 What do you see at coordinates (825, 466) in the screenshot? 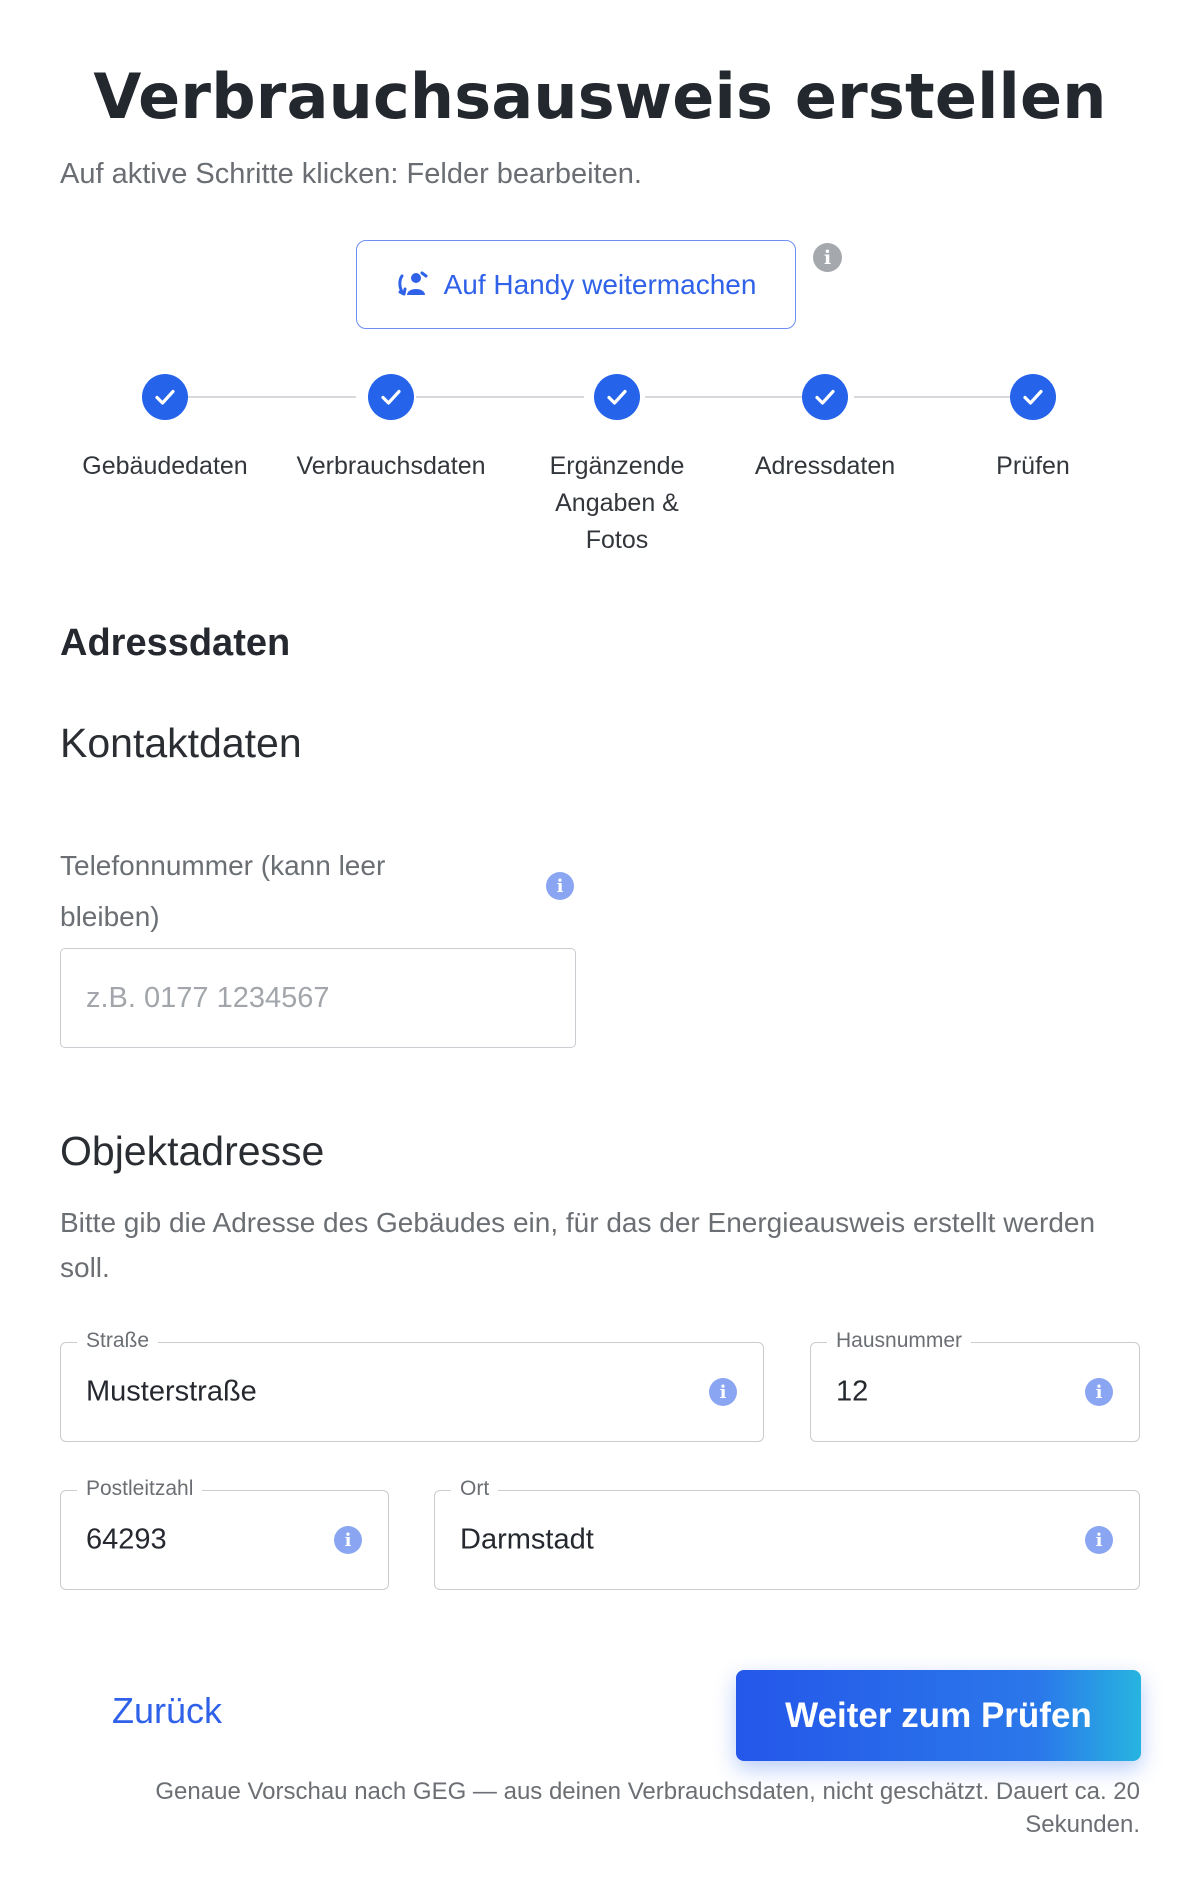
I see `step-label-adressdaten: Adressdaten` at bounding box center [825, 466].